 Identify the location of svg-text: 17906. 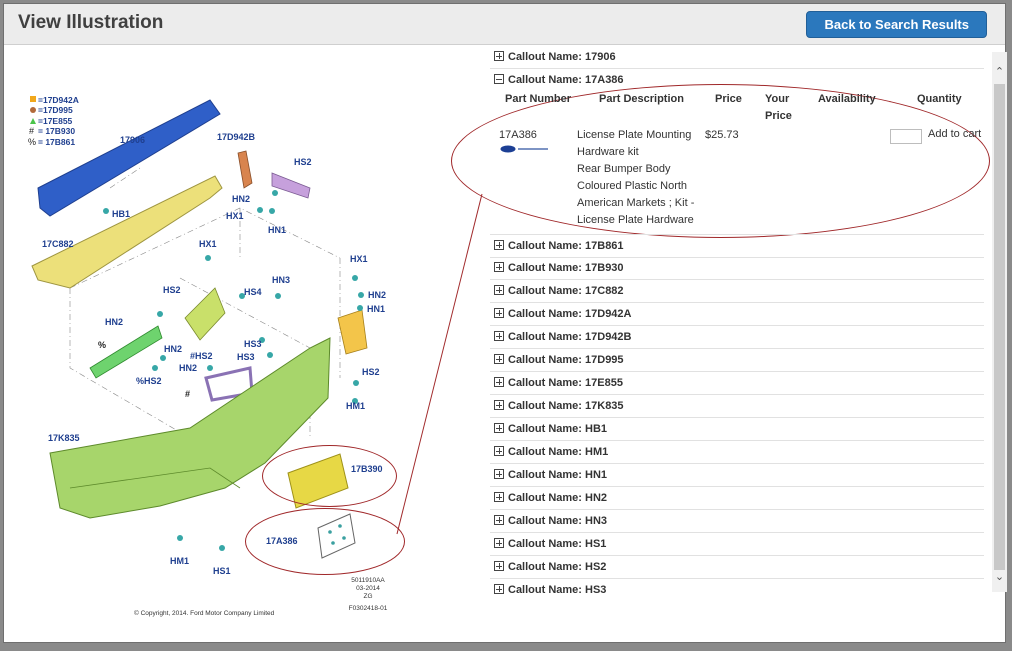
(132, 140).